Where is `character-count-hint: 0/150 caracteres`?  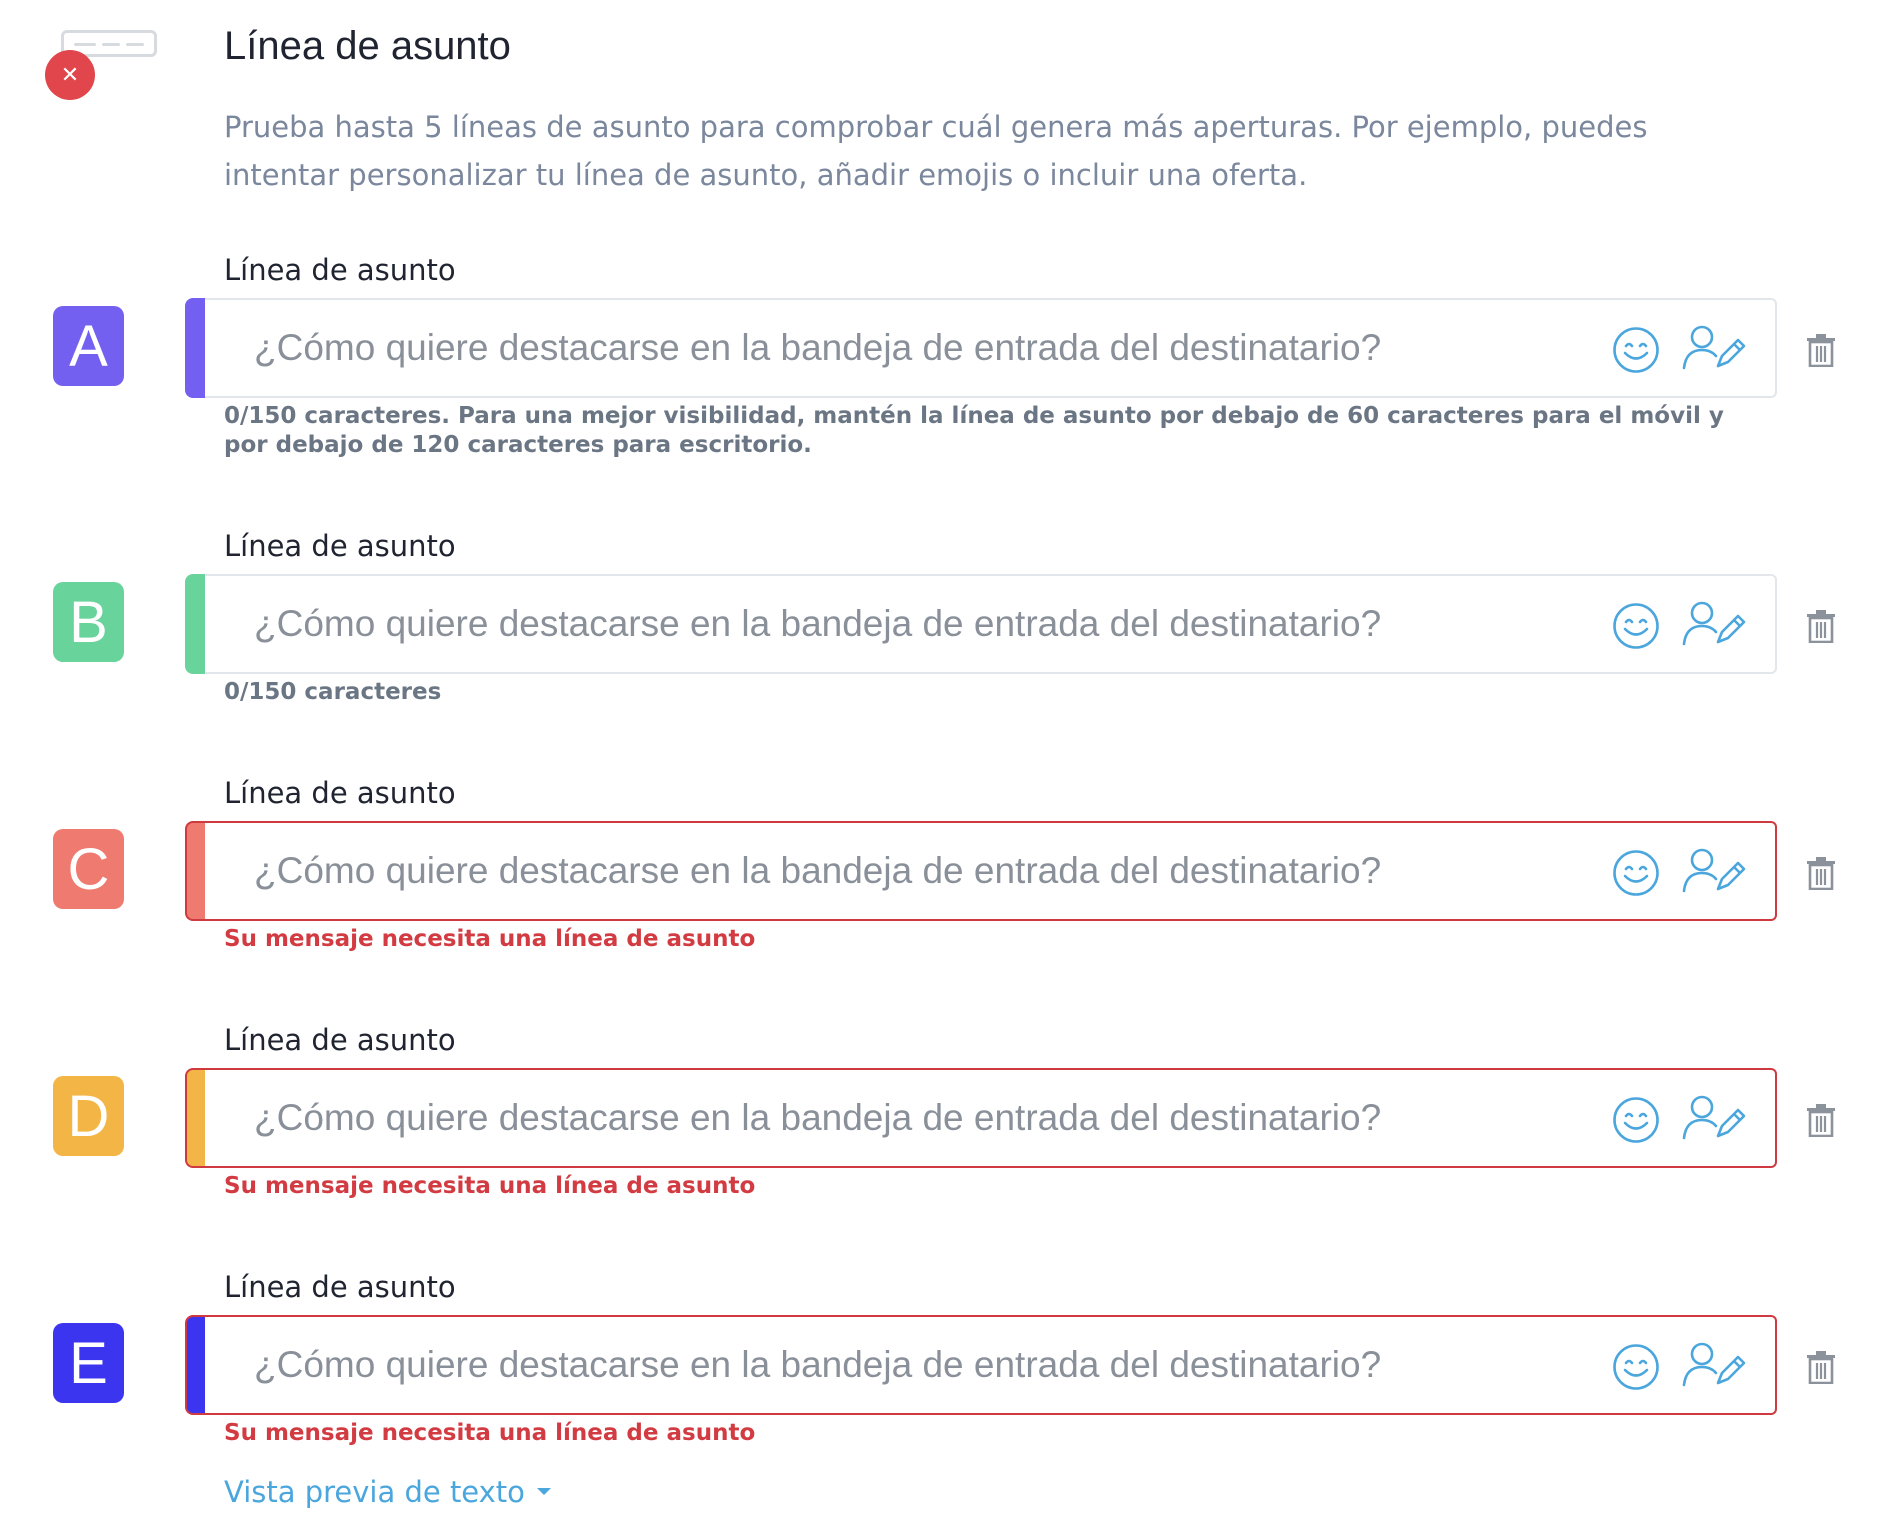
character-count-hint: 0/150 caracteres is located at coordinates (333, 692).